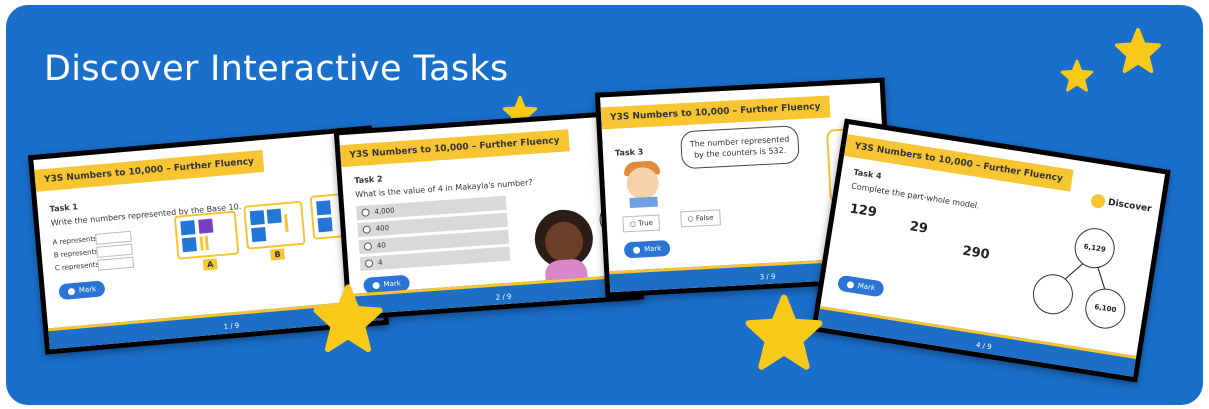 This screenshot has width=1209, height=409. Describe the element at coordinates (231, 326) in the screenshot. I see `page-indicator: 1 / 9` at that location.